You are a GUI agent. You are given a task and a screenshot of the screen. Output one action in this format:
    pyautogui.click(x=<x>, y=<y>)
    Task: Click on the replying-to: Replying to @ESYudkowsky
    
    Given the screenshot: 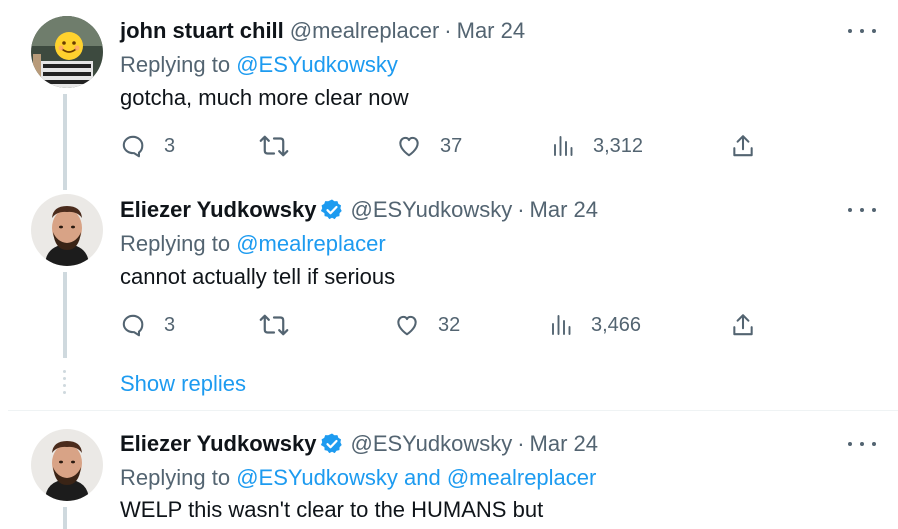 What is the action you would take?
    pyautogui.click(x=259, y=65)
    